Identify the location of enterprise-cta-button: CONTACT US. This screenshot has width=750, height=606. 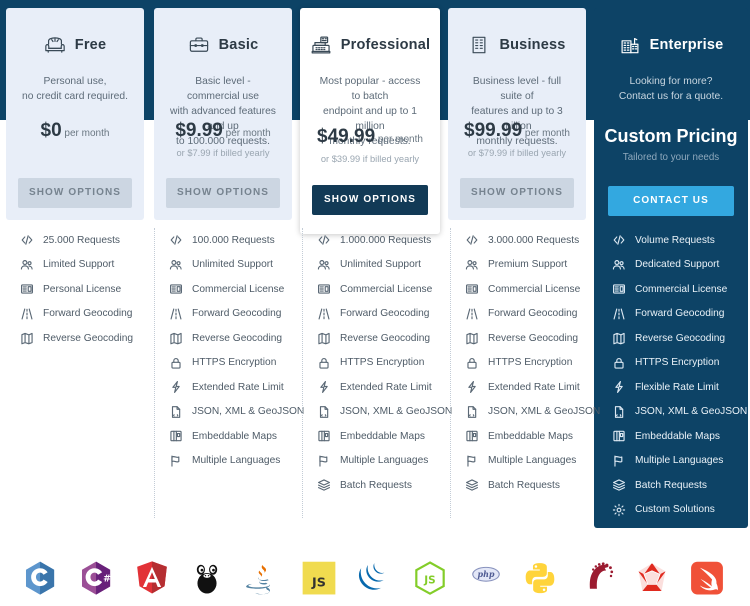
(671, 201).